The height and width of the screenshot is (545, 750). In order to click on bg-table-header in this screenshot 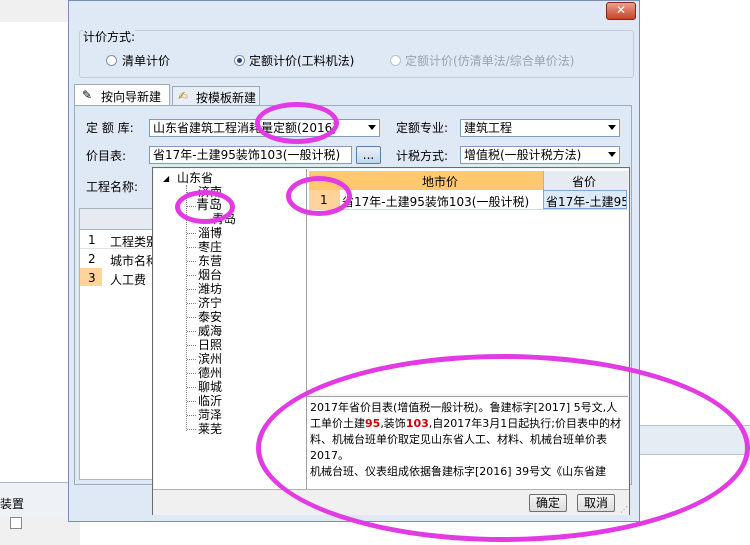, I will do `click(119, 219)`.